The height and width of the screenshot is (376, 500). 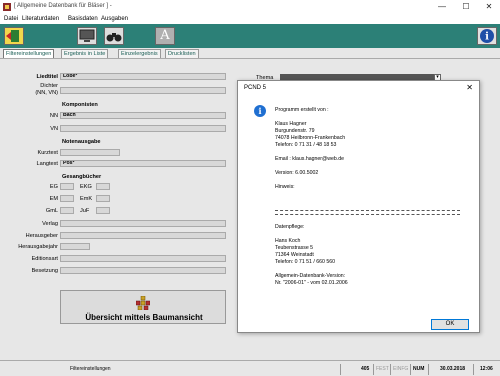 I want to click on dichter-label: Dichter (NN, VN), so click(x=46, y=89).